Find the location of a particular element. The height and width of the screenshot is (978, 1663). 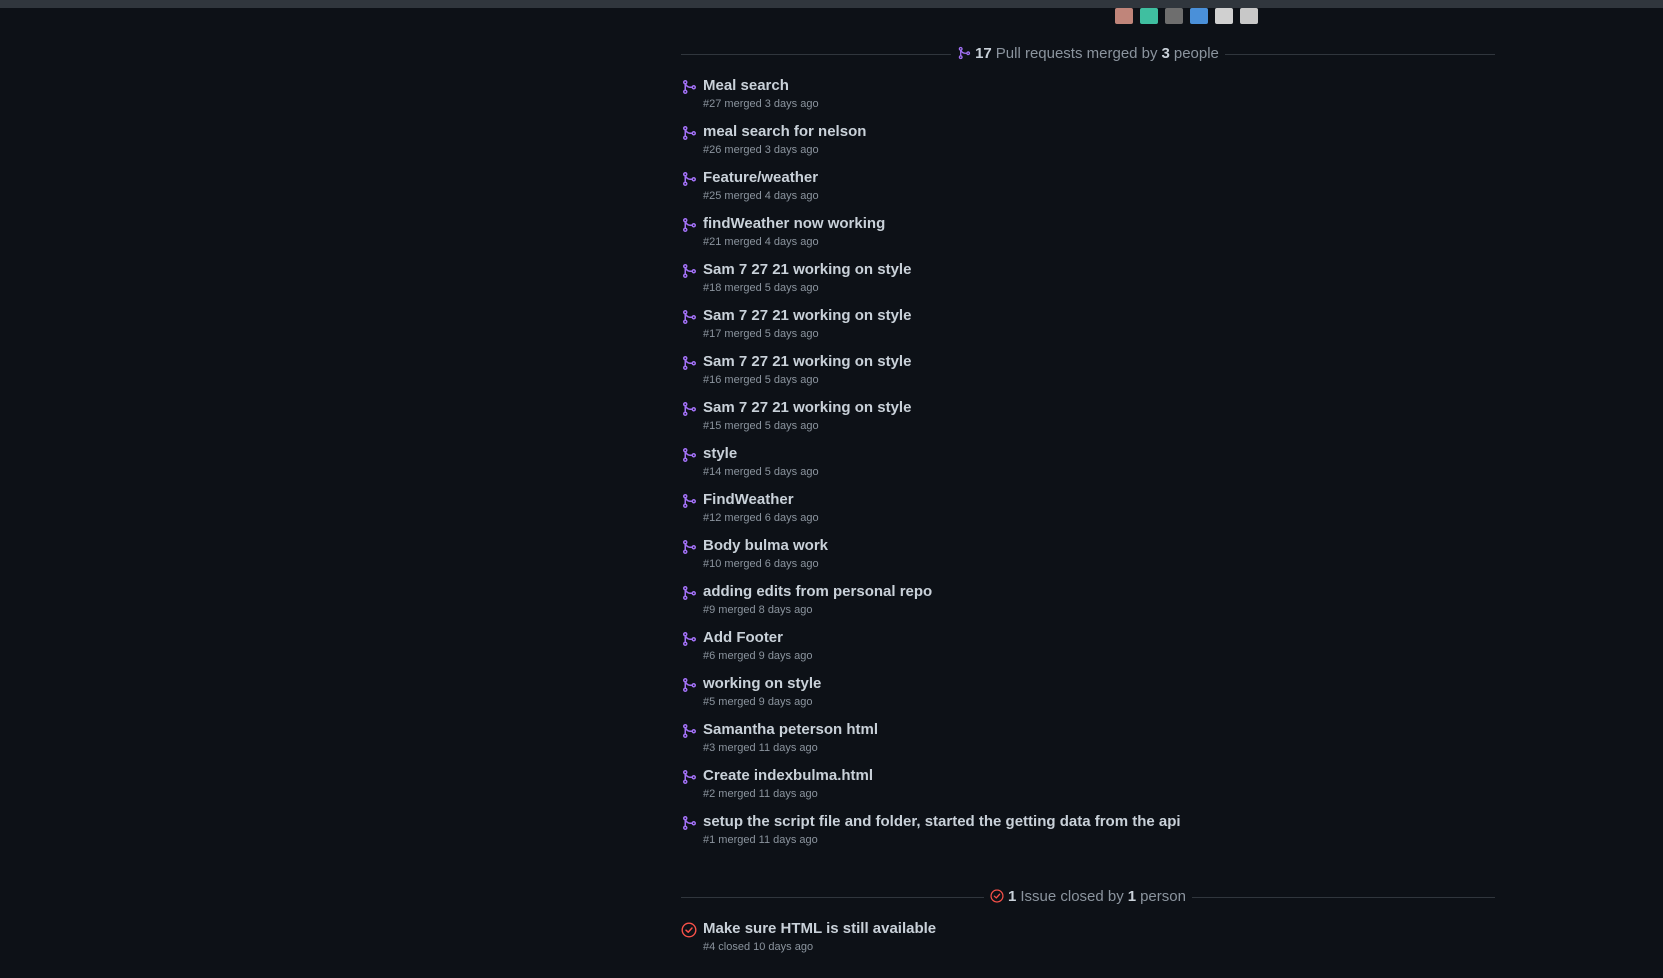

pull-request-item: Feature/weather #25 merged 4 days ago is located at coordinates (1088, 191).